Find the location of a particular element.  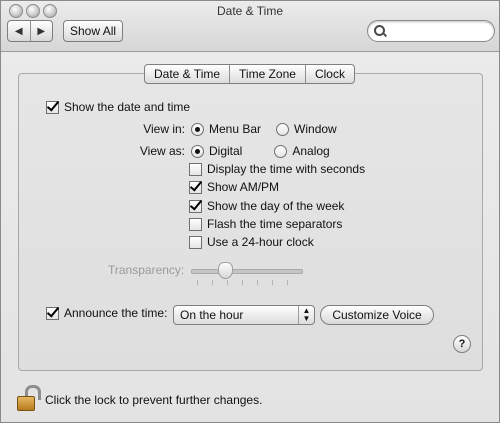

window-label: Window is located at coordinates (315, 129).